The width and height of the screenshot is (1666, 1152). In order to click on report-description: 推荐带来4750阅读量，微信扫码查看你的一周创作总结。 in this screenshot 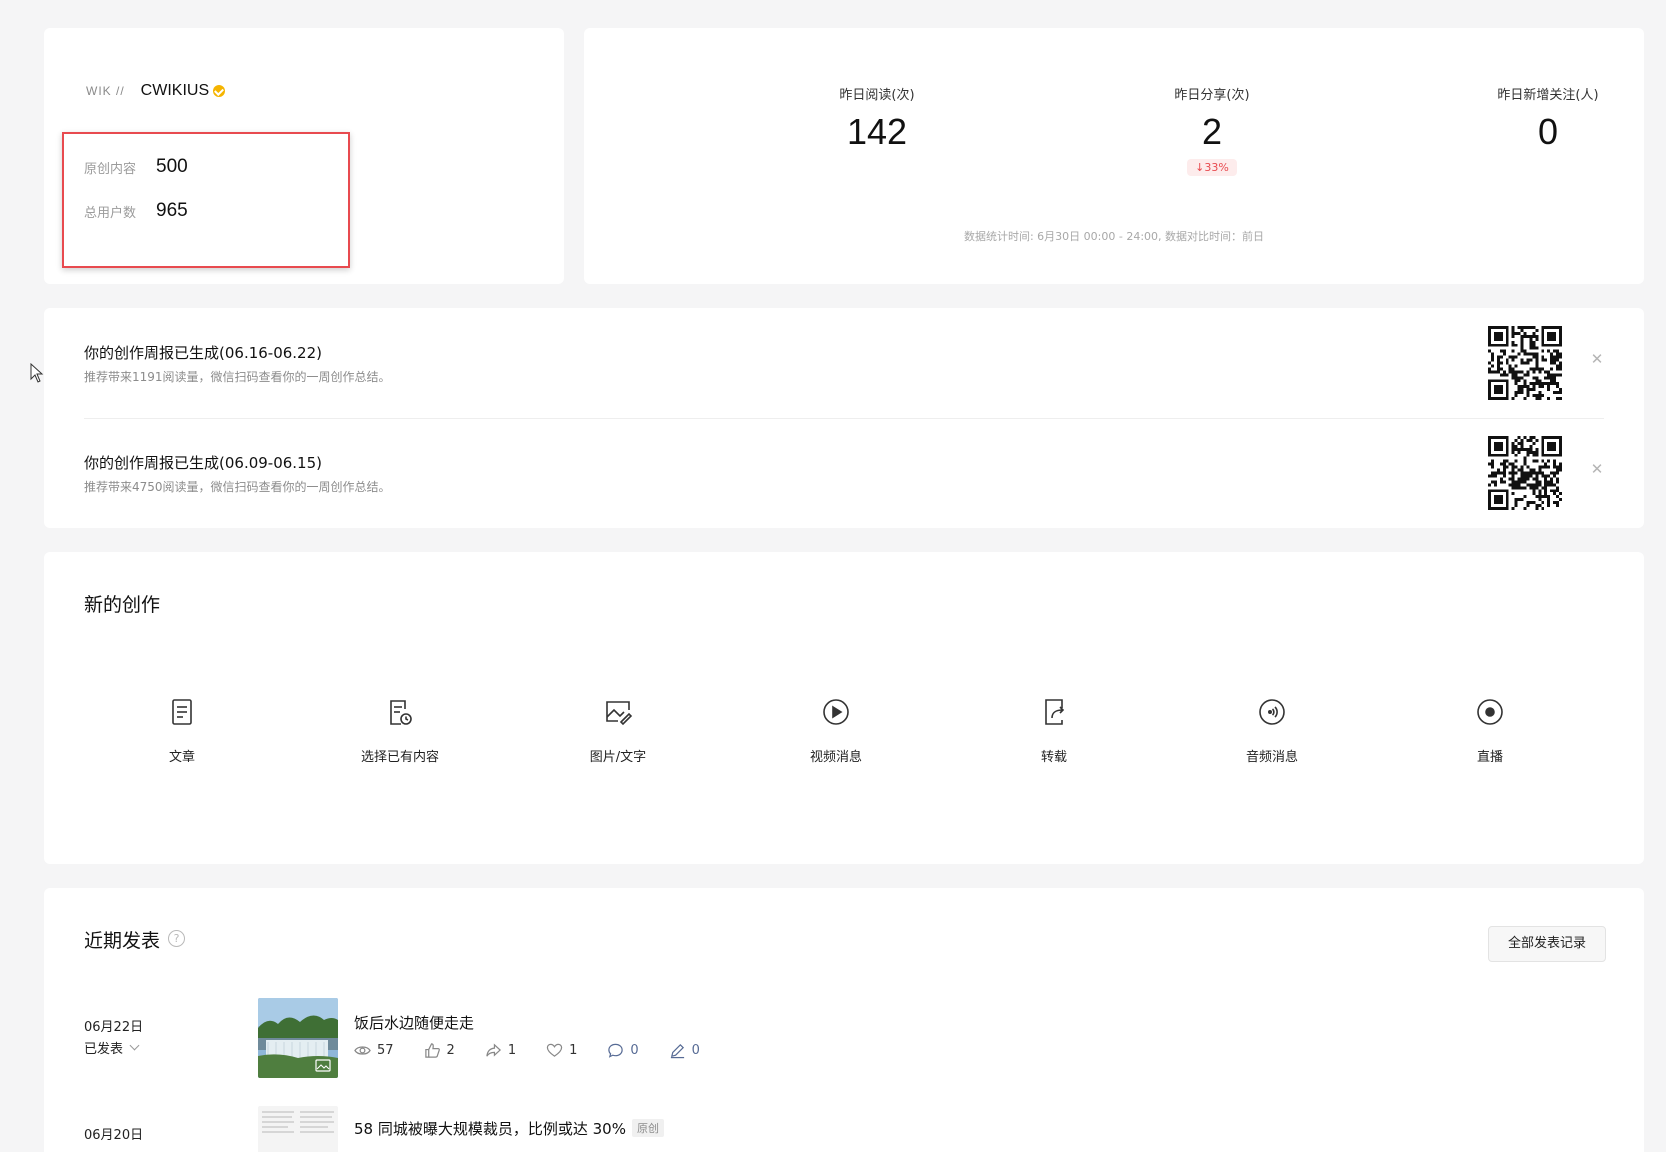, I will do `click(237, 487)`.